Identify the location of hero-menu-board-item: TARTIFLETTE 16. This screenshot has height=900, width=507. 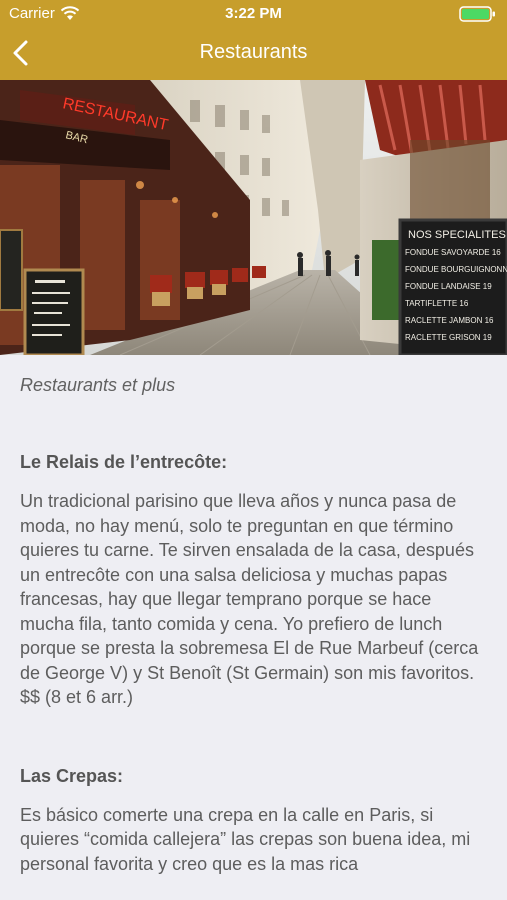
(437, 303).